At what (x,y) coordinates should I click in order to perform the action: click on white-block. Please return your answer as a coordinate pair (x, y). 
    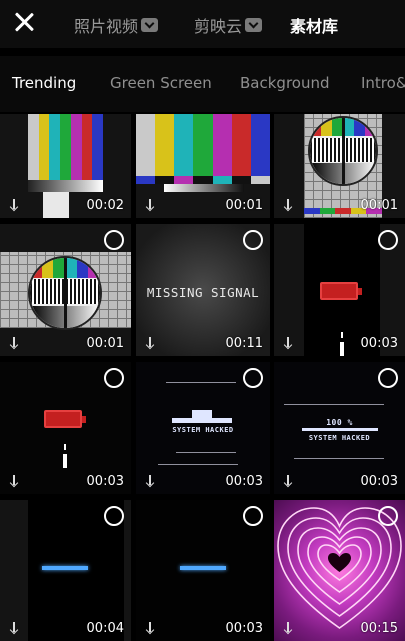
    Looking at the image, I should click on (56, 205).